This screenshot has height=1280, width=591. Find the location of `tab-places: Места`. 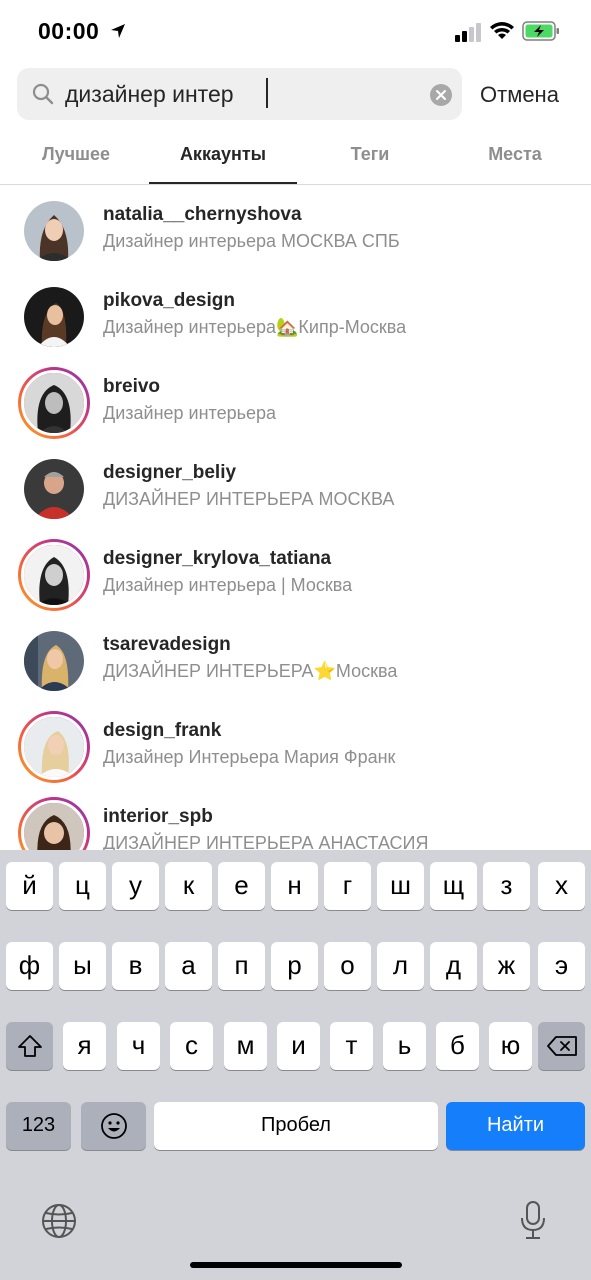

tab-places: Места is located at coordinates (515, 154).